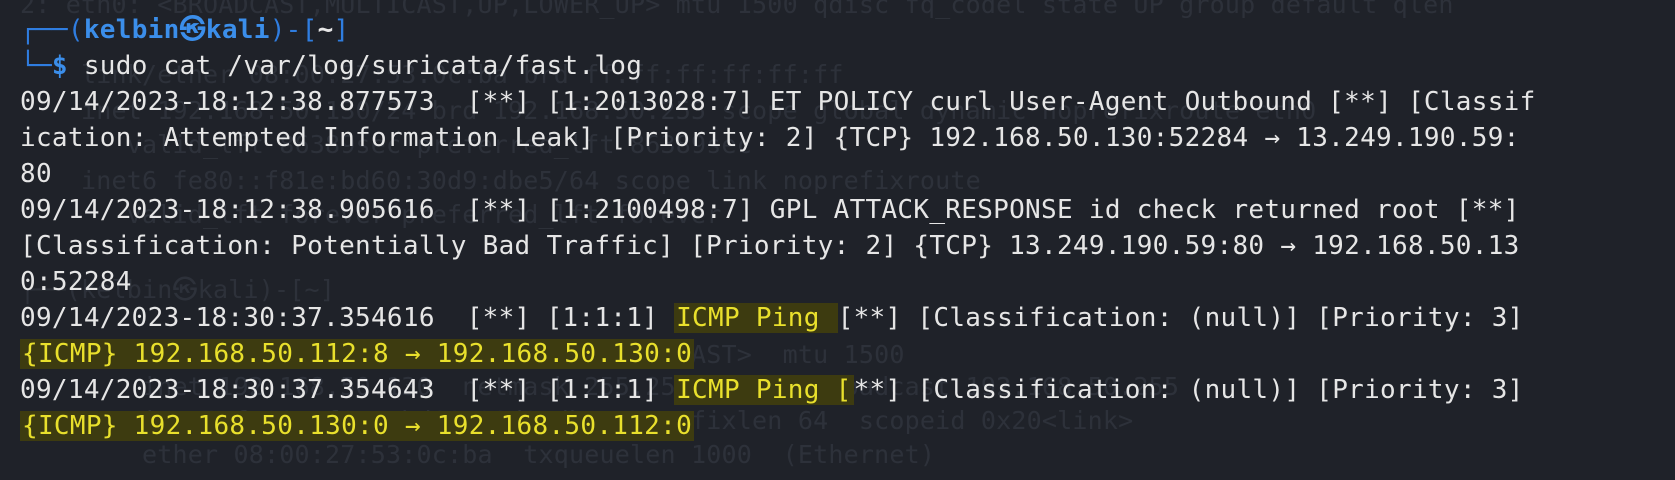 The image size is (1675, 480). What do you see at coordinates (341, 30) in the screenshot?
I see `prompt-frame: ]` at bounding box center [341, 30].